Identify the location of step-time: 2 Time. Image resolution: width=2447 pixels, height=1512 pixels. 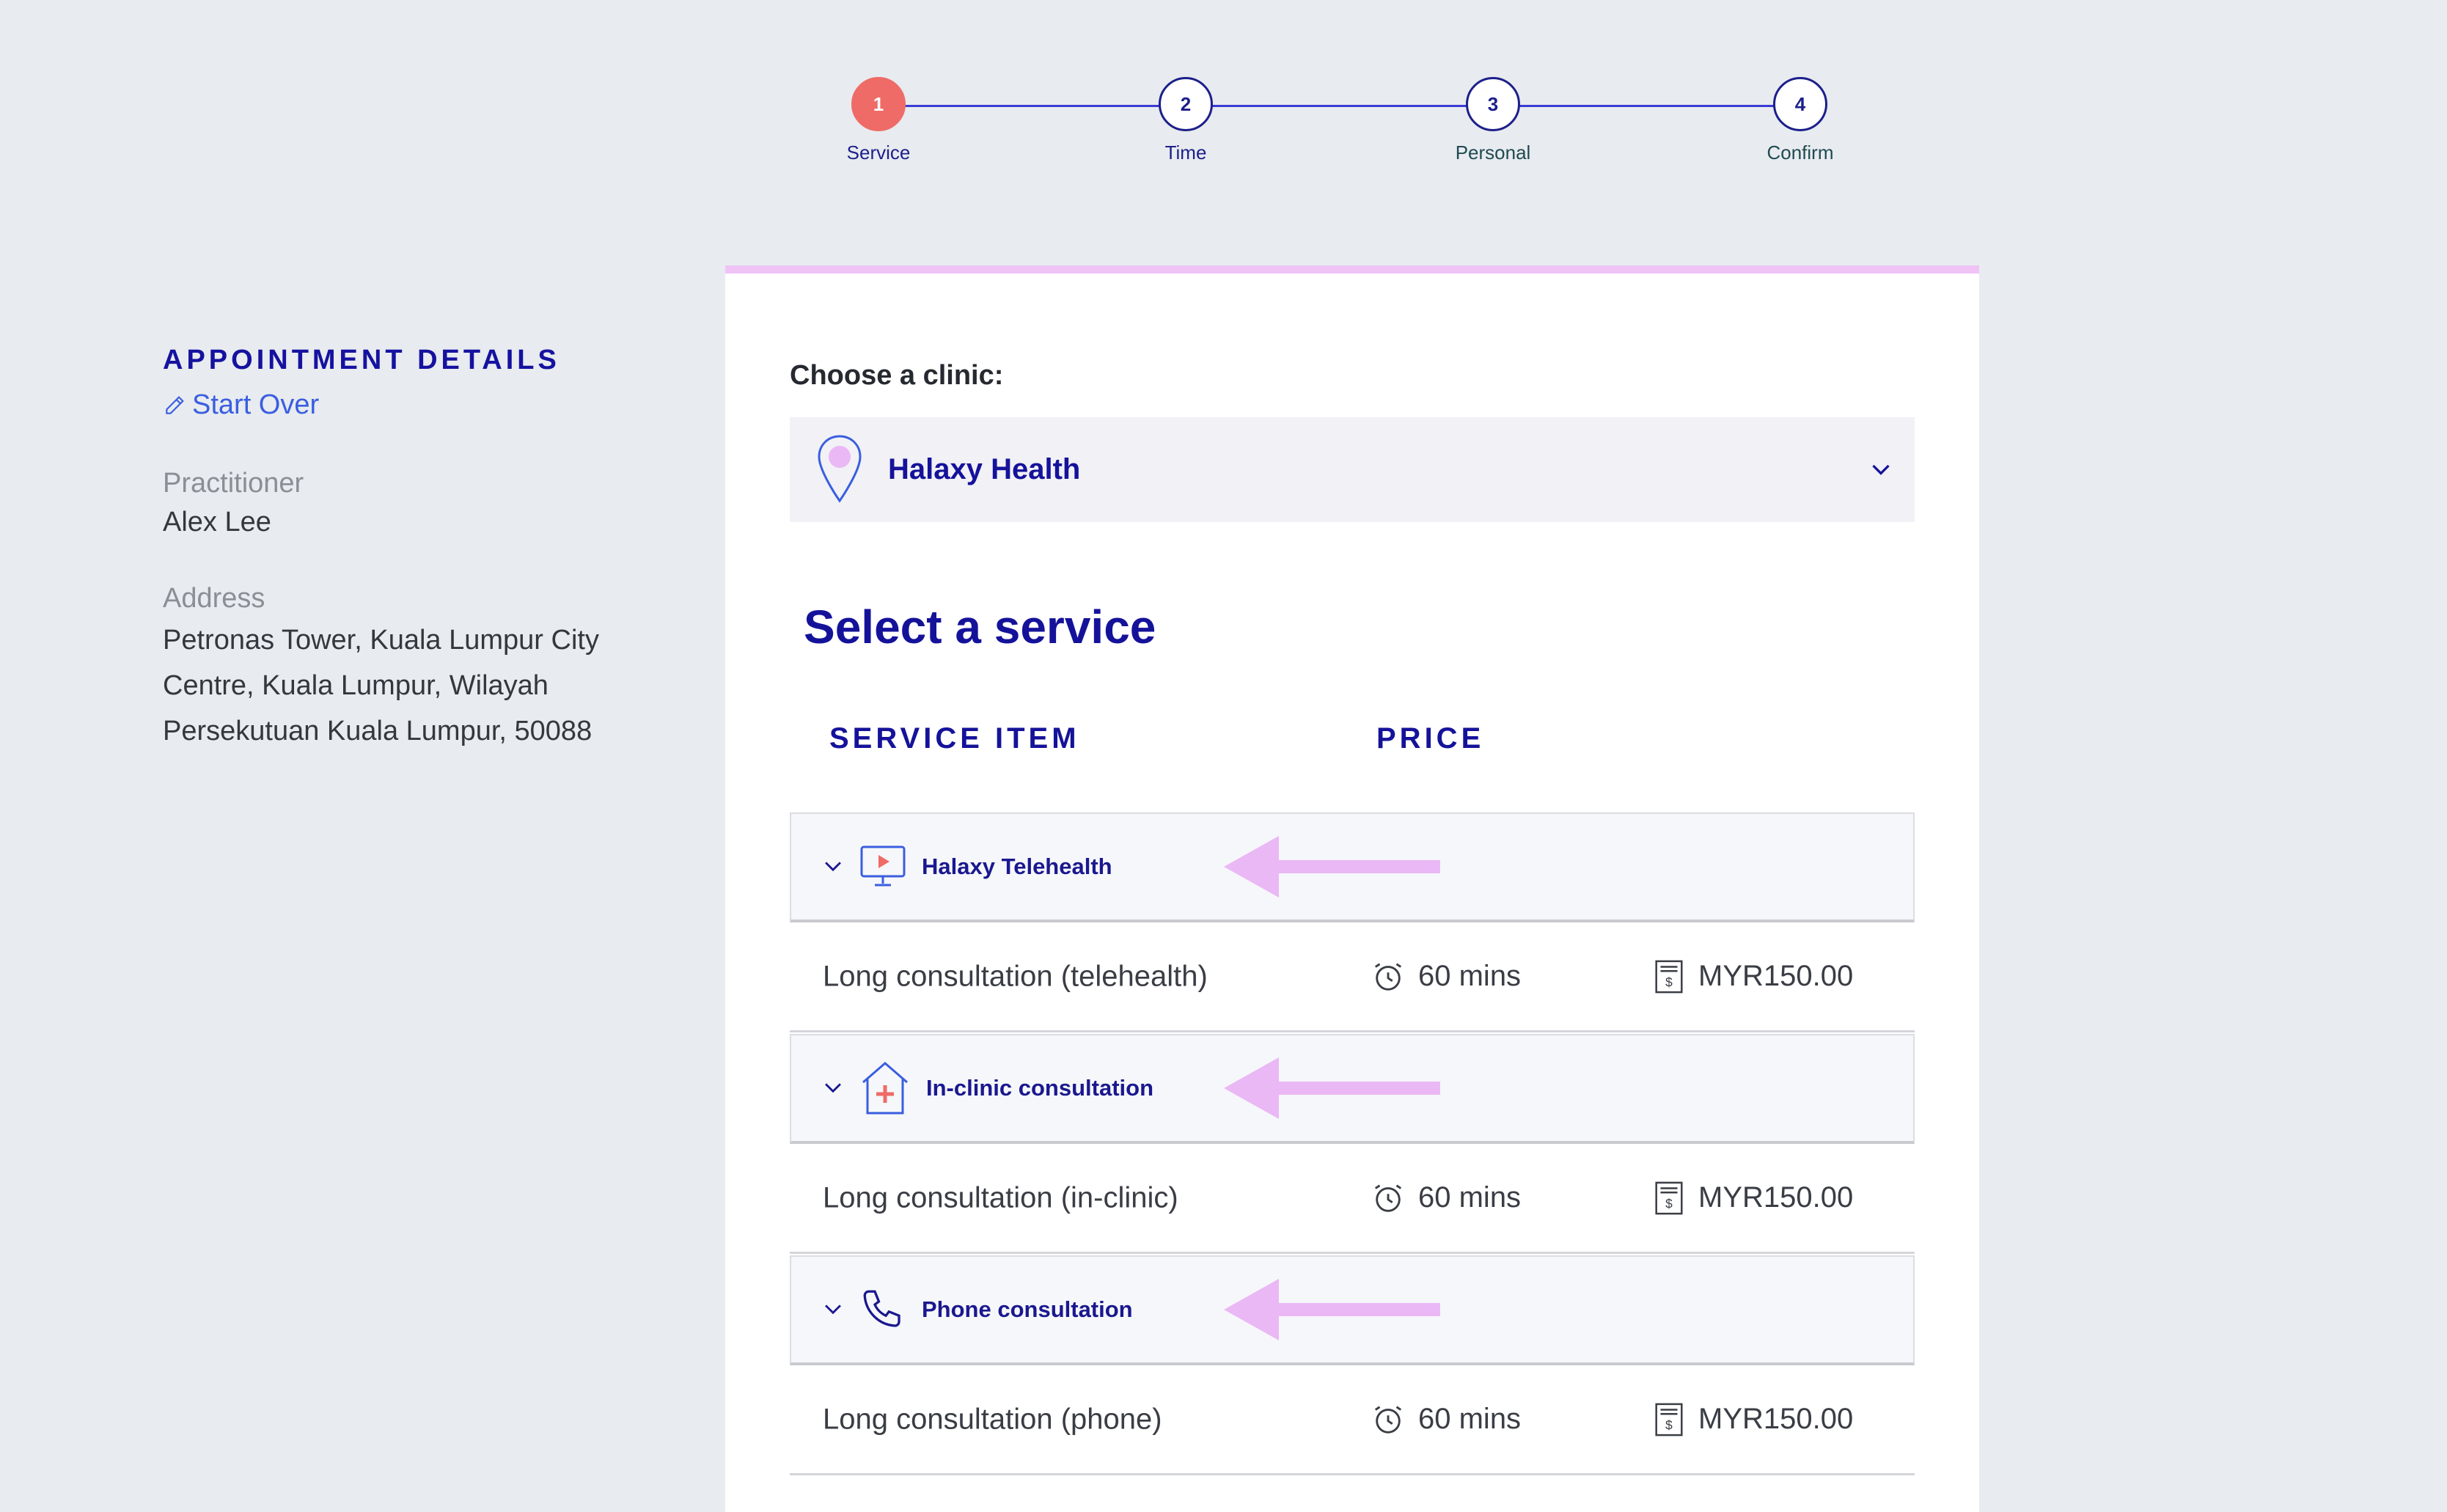
(1185, 120).